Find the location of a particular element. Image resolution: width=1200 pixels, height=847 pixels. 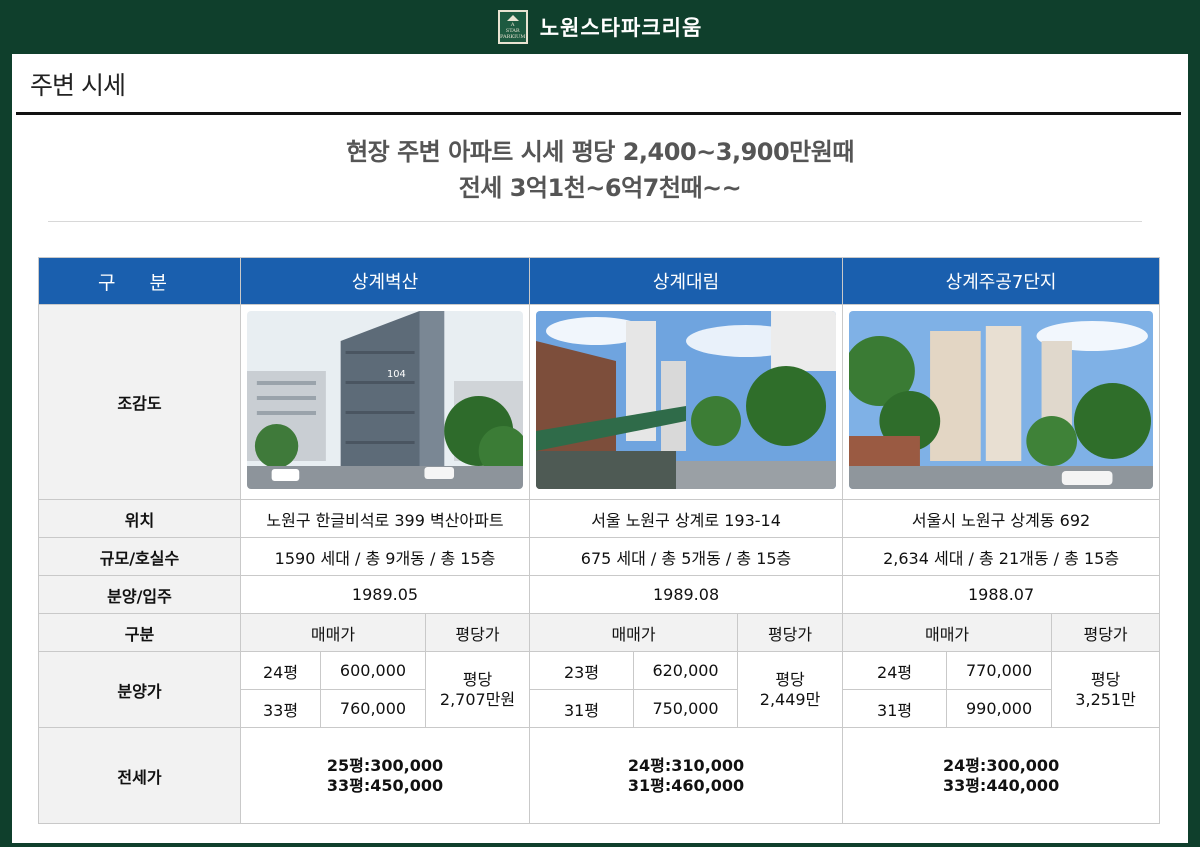

photo-cell-1: 104 is located at coordinates (385, 402).